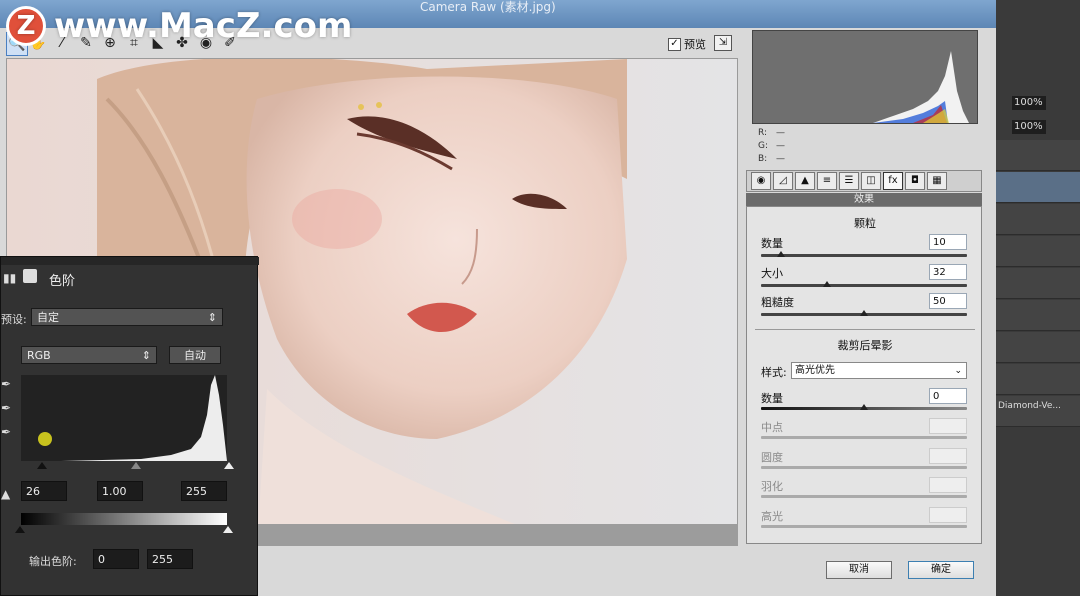  What do you see at coordinates (948, 515) in the screenshot?
I see `highlights-field` at bounding box center [948, 515].